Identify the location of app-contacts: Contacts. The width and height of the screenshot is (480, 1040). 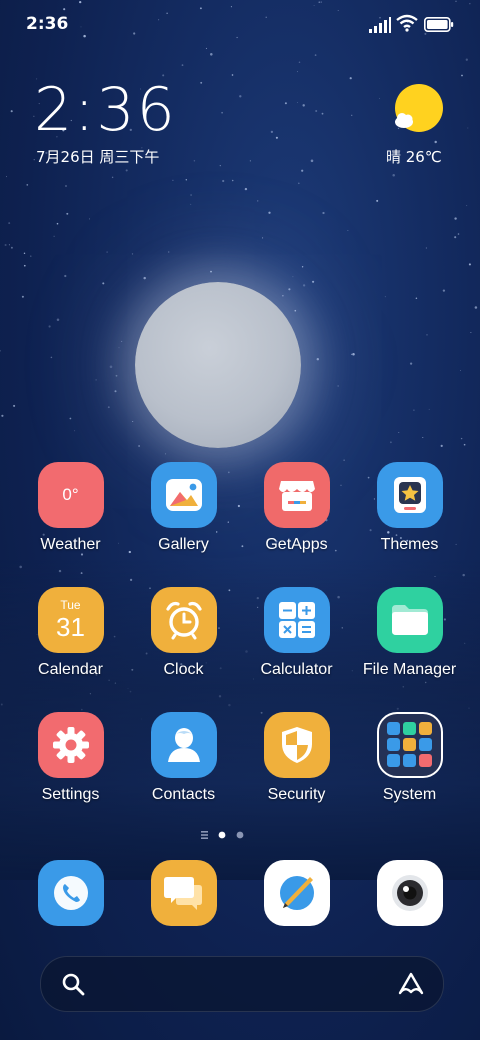
(183, 758).